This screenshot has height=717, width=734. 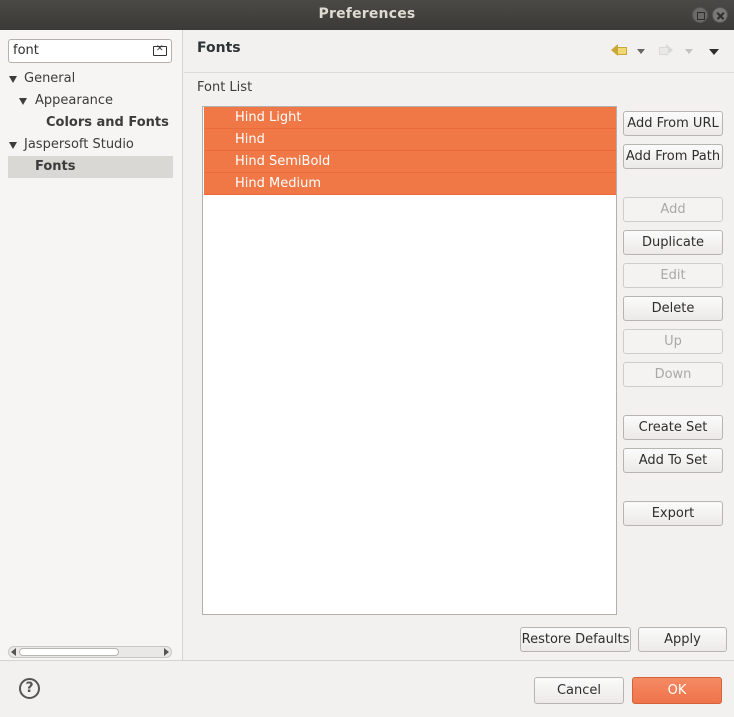 What do you see at coordinates (720, 15) in the screenshot?
I see `close-icon` at bounding box center [720, 15].